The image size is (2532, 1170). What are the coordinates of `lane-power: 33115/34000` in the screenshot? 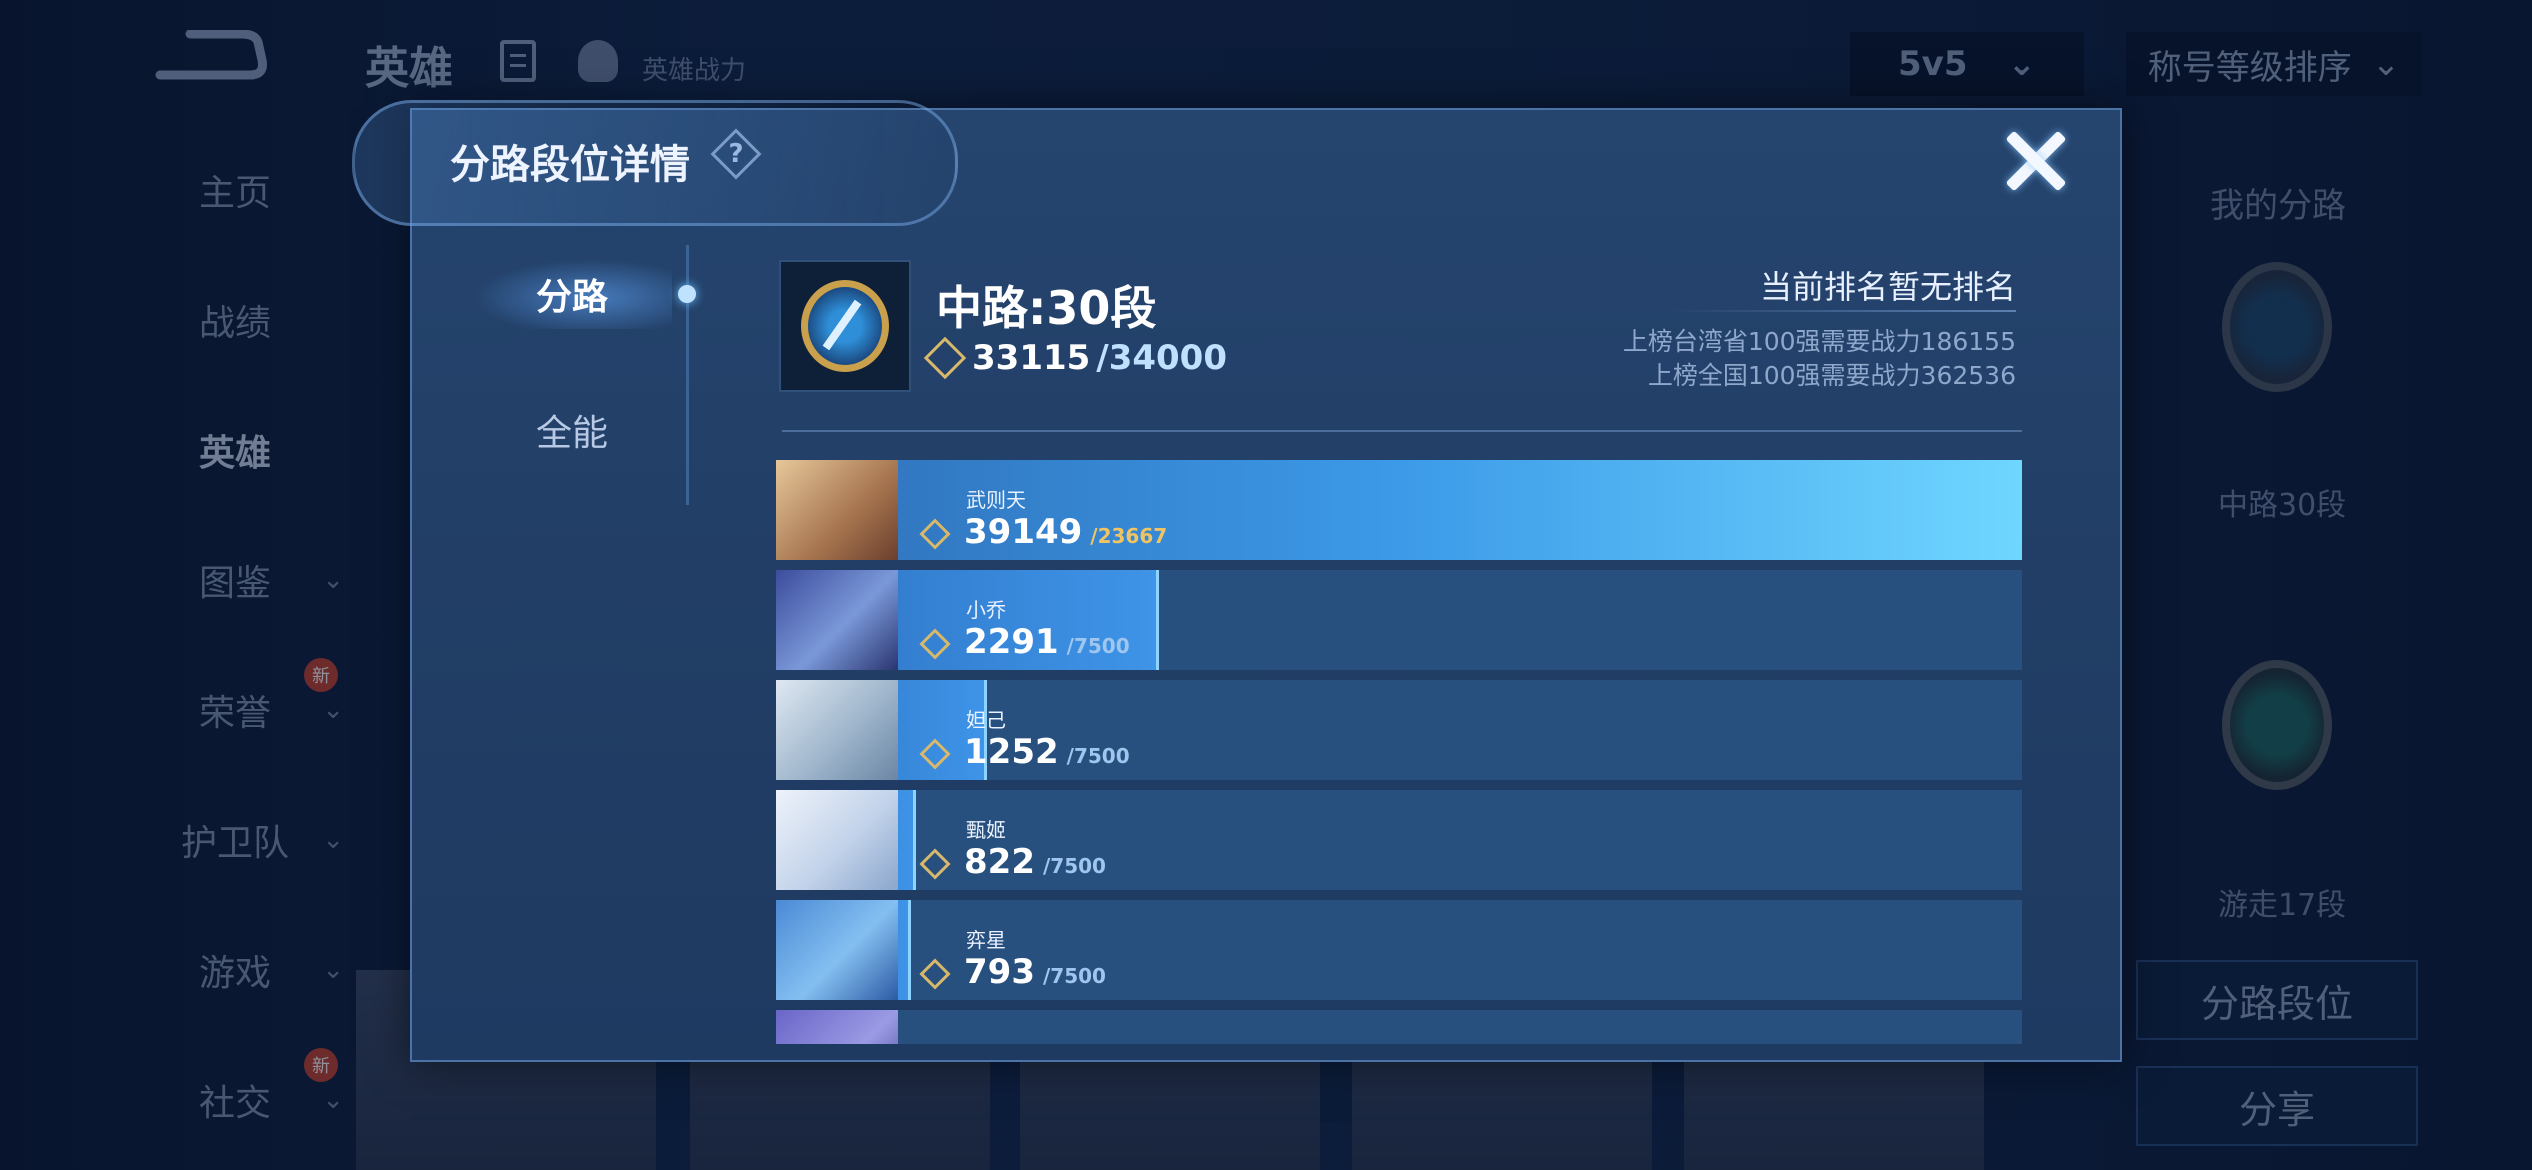 It's located at (1075, 358).